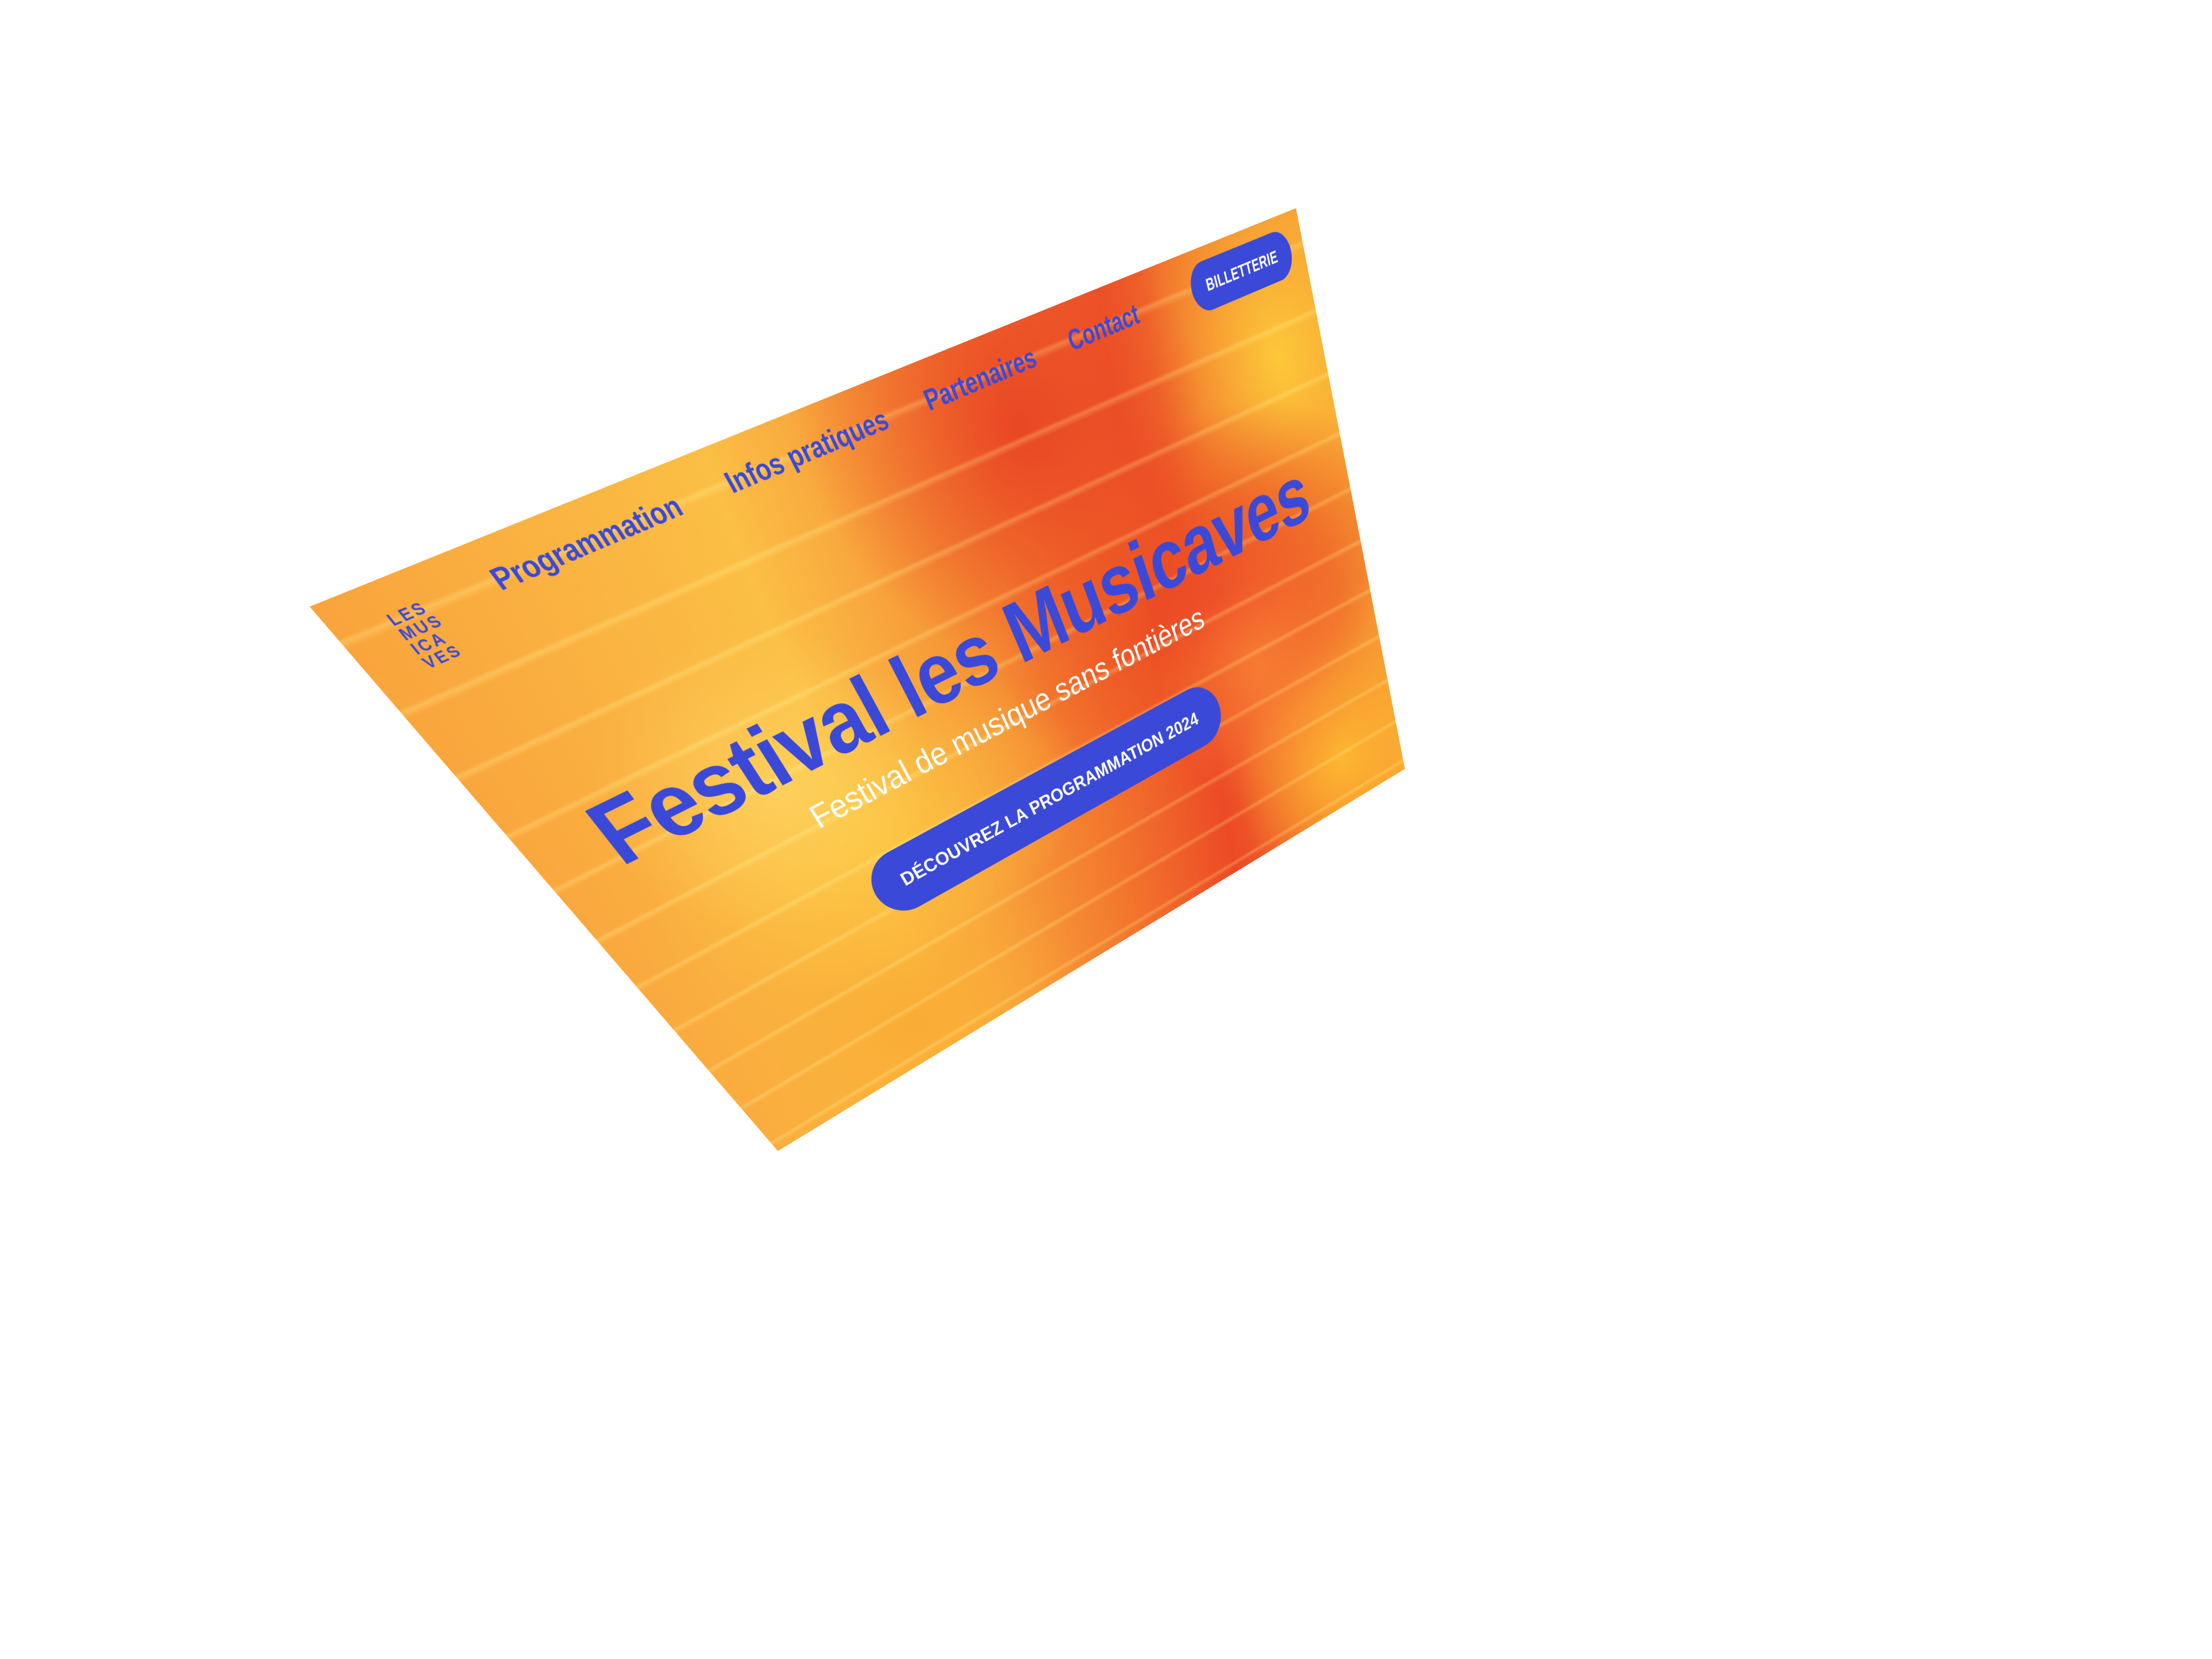 The image size is (2212, 1659). I want to click on ticket-button: BILLETTERIE, so click(1241, 272).